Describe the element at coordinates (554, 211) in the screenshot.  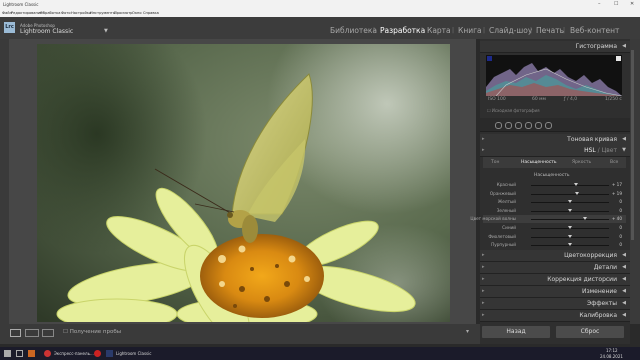
I see `saturation-slider-row: Зеленый 0` at that location.